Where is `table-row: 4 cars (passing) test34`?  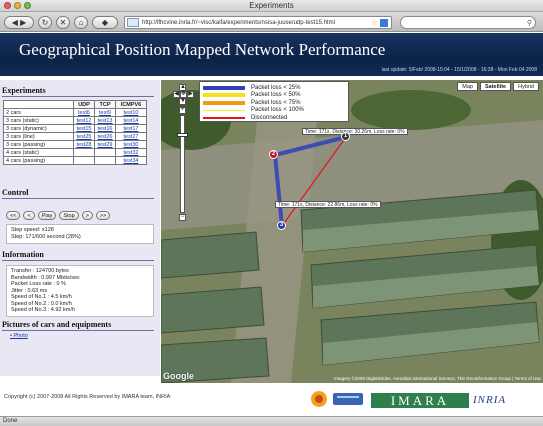
table-row: 4 cars (passing) test34 is located at coordinates (75, 160).